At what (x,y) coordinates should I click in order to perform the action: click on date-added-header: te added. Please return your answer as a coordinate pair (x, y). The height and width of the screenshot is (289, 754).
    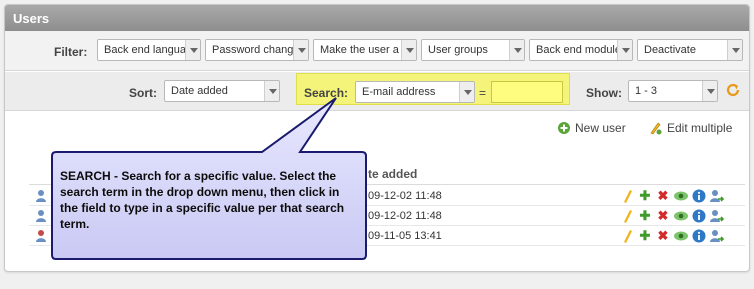
    Looking at the image, I should click on (392, 174).